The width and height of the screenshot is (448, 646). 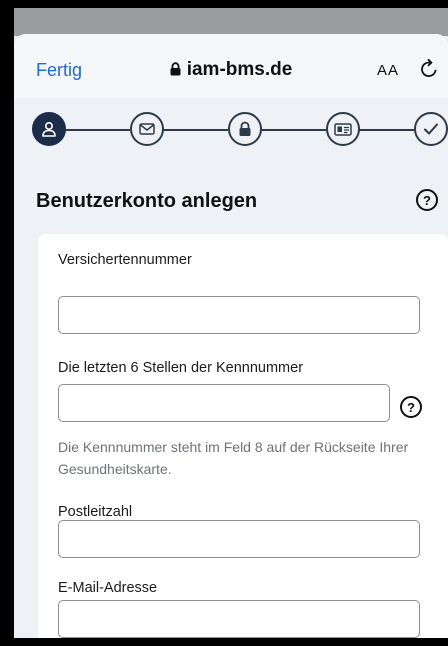 What do you see at coordinates (224, 403) in the screenshot?
I see `id-digits-input` at bounding box center [224, 403].